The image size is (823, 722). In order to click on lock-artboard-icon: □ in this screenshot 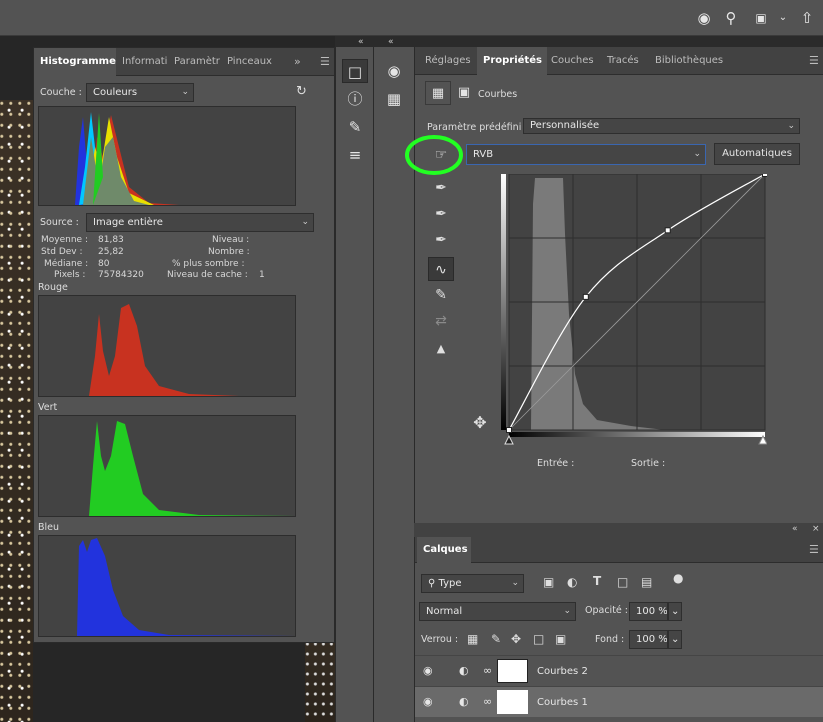, I will do `click(538, 639)`.